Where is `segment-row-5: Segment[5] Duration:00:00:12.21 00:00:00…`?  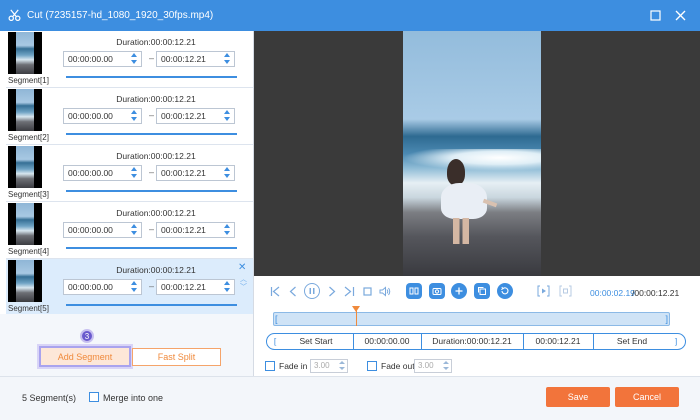 segment-row-5: Segment[5] Duration:00:00:12.21 00:00:00… is located at coordinates (129, 286).